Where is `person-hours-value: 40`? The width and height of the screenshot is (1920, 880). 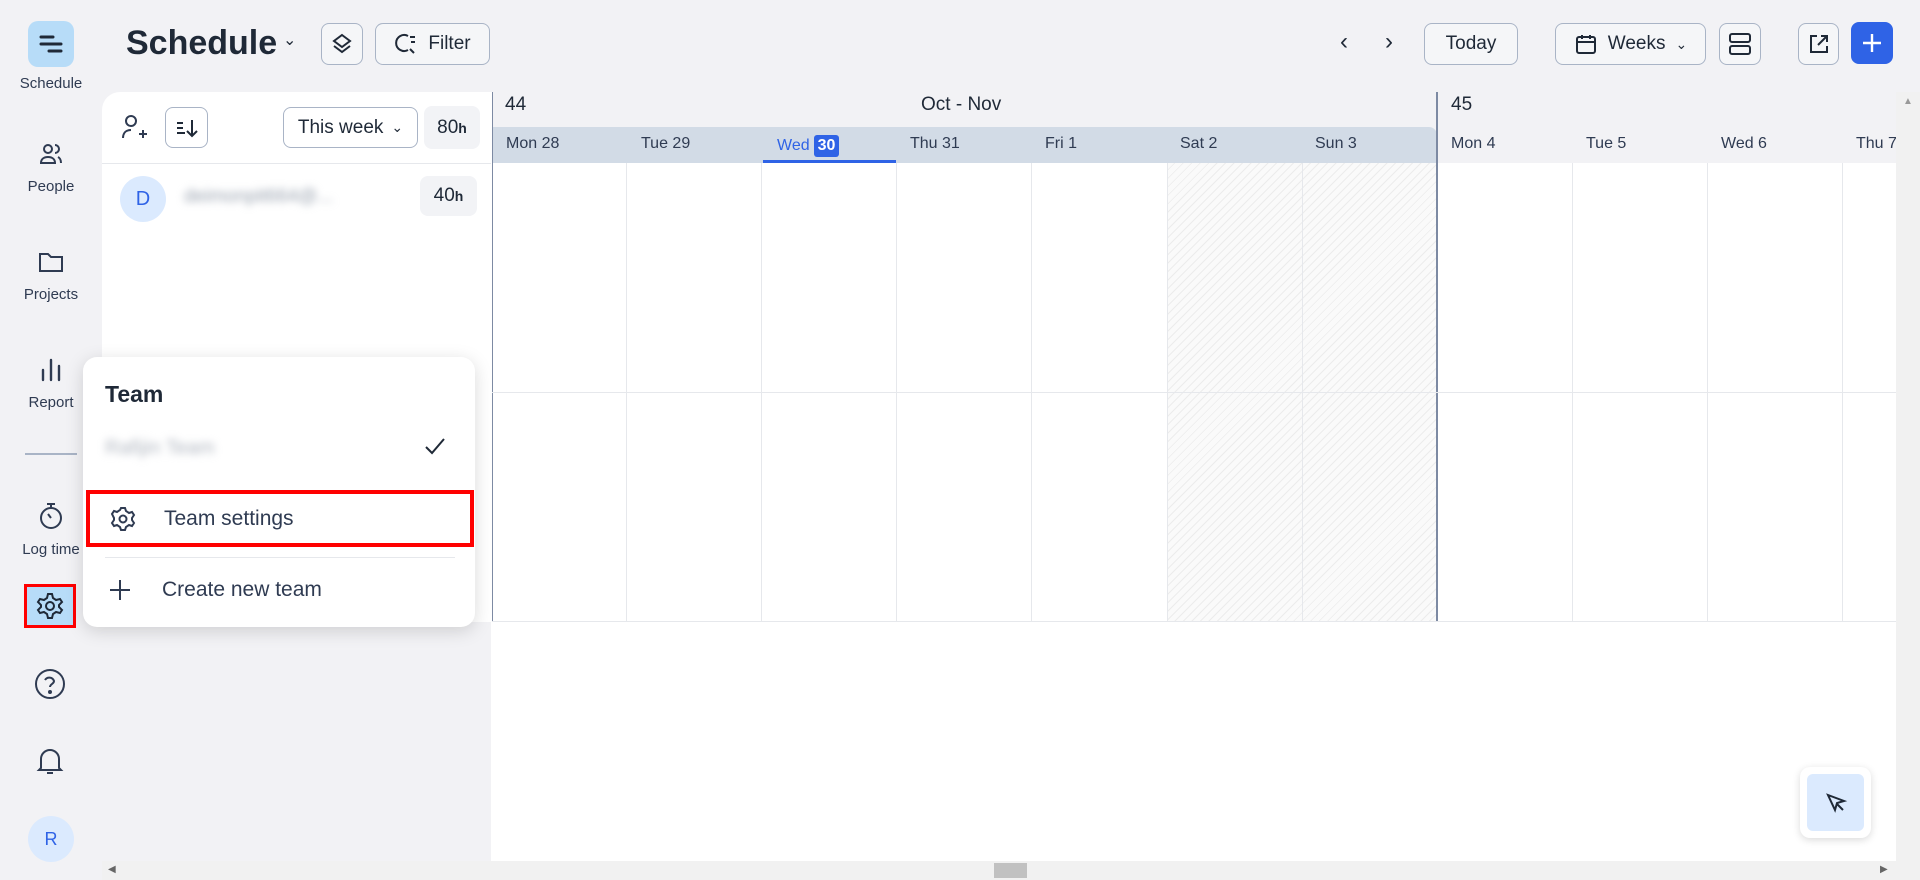 person-hours-value: 40 is located at coordinates (444, 195).